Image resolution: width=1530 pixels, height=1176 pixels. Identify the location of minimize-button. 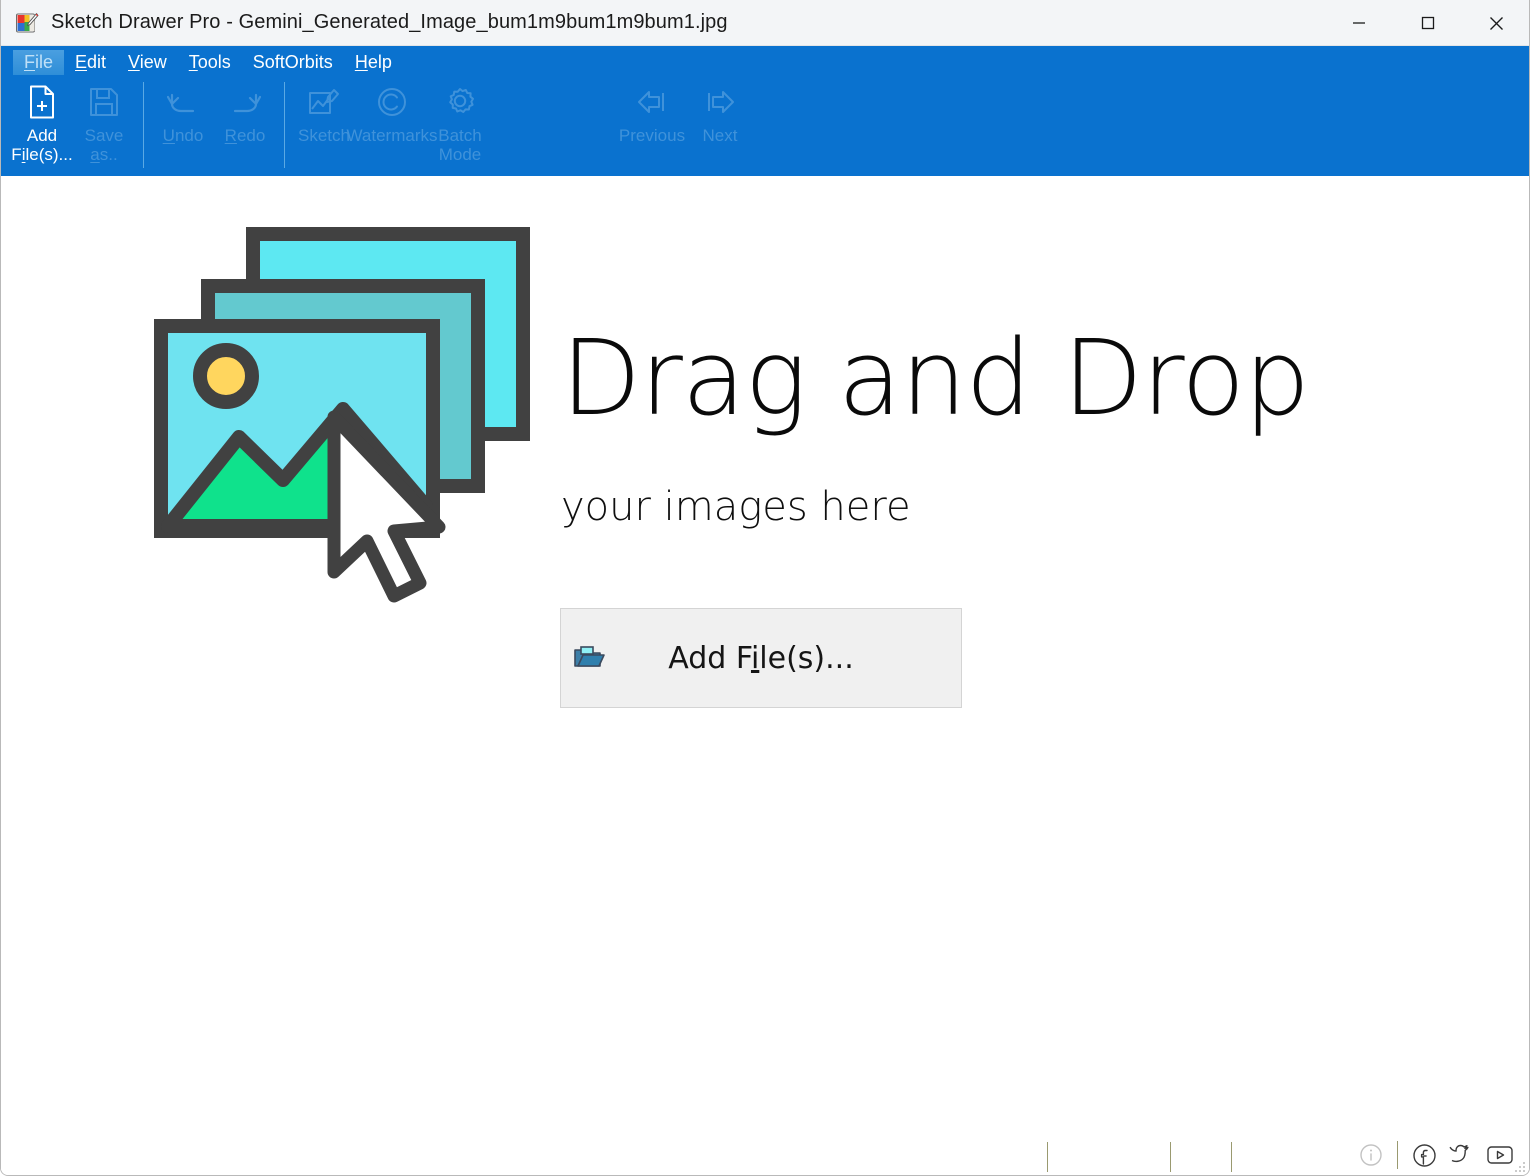
(1358, 23).